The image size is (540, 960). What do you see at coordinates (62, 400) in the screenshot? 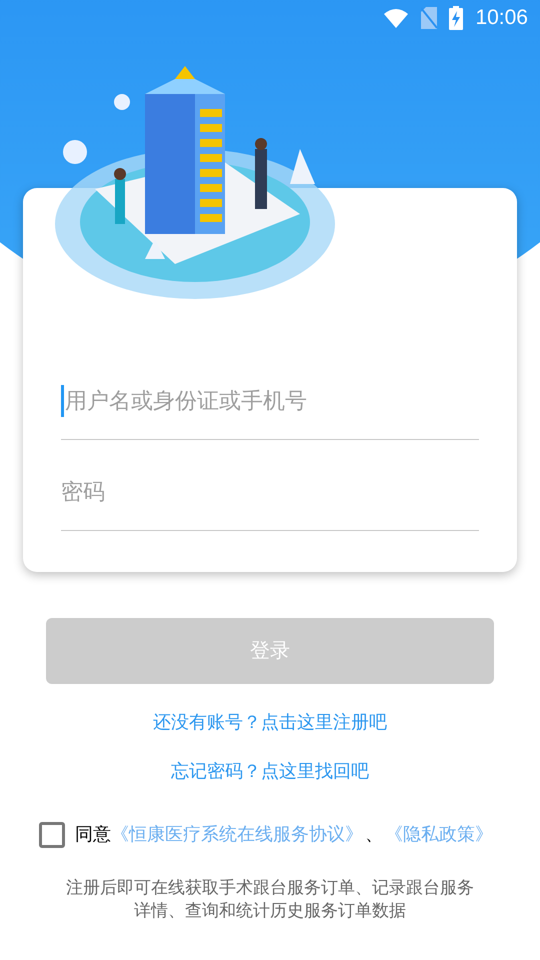
I see `text-cursor` at bounding box center [62, 400].